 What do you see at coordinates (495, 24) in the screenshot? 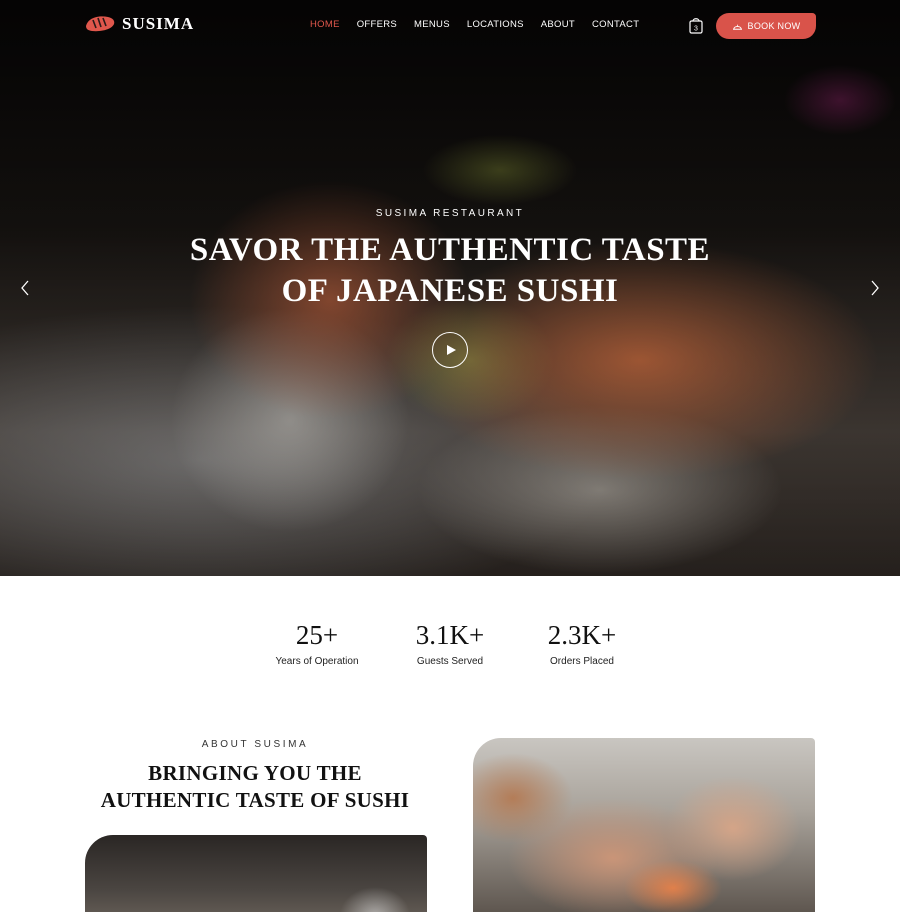
I see `nav-locations: LOCATIONS` at bounding box center [495, 24].